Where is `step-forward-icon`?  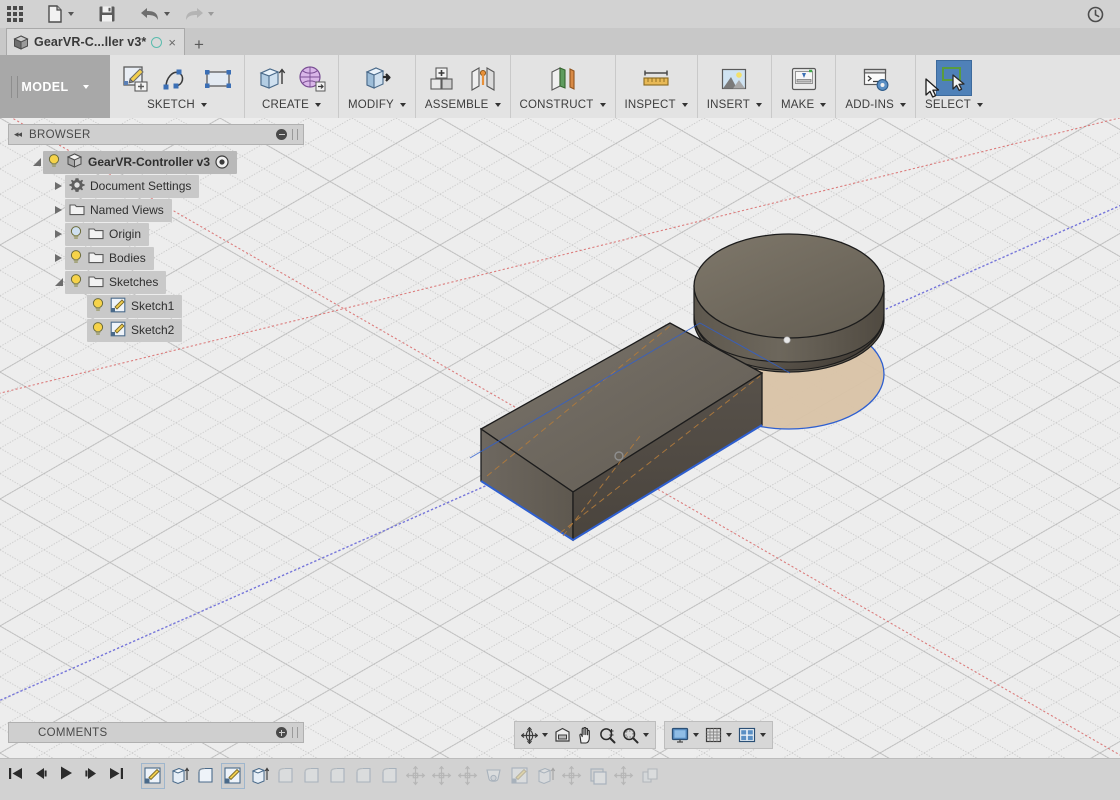
step-forward-icon is located at coordinates (91, 776).